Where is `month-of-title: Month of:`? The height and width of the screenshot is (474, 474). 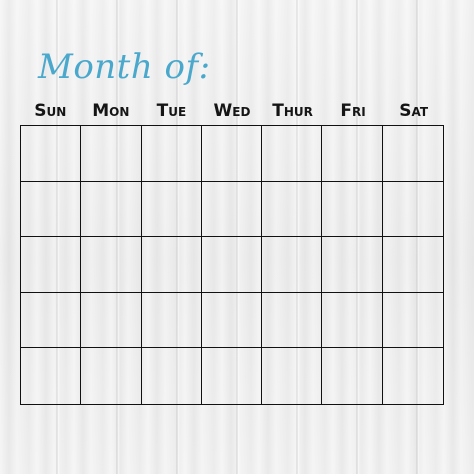
month-of-title: Month of: is located at coordinates (124, 67).